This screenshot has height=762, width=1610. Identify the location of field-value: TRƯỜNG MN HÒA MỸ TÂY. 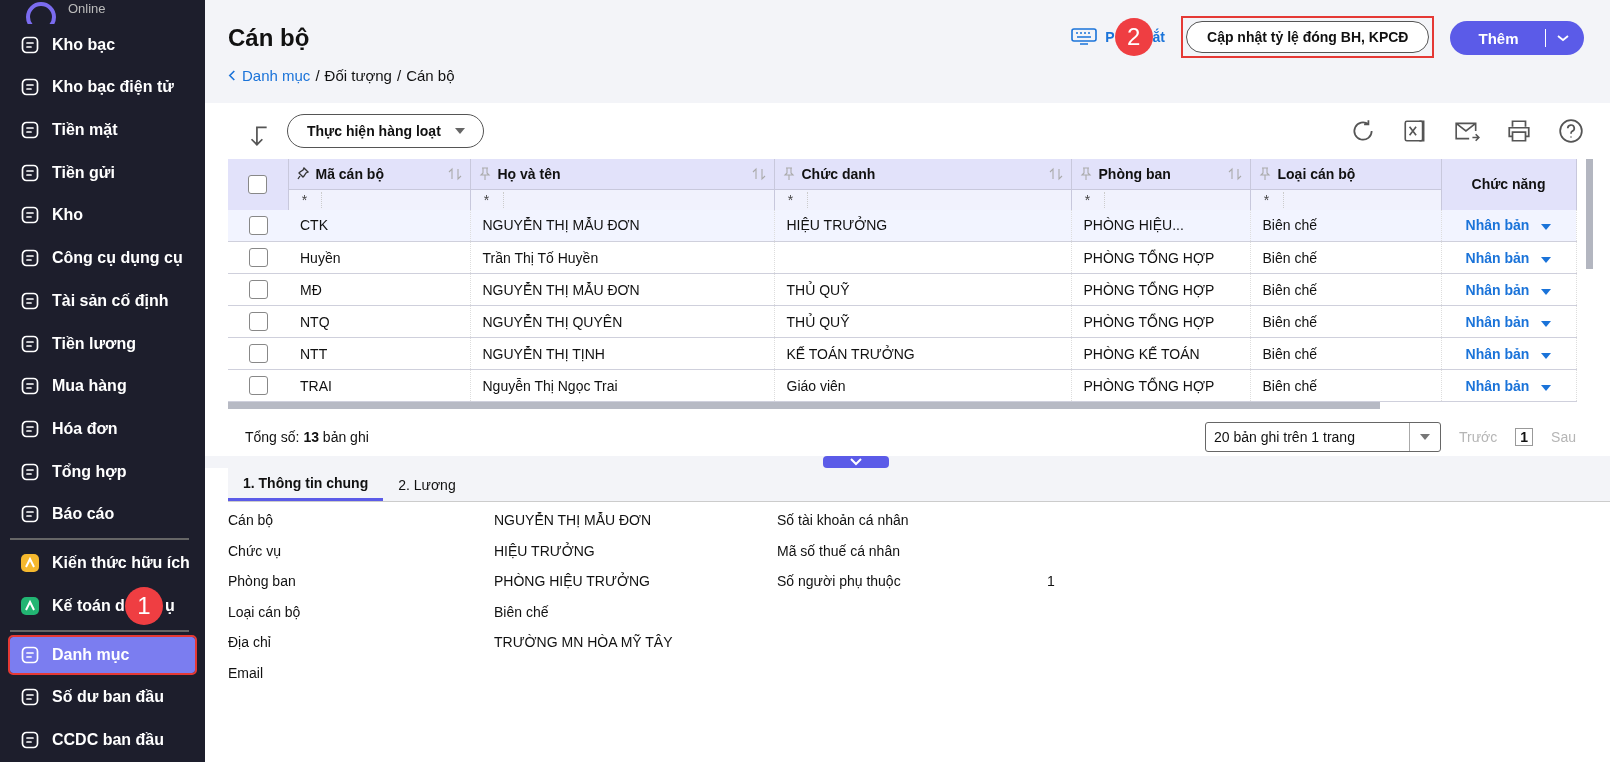
(583, 643).